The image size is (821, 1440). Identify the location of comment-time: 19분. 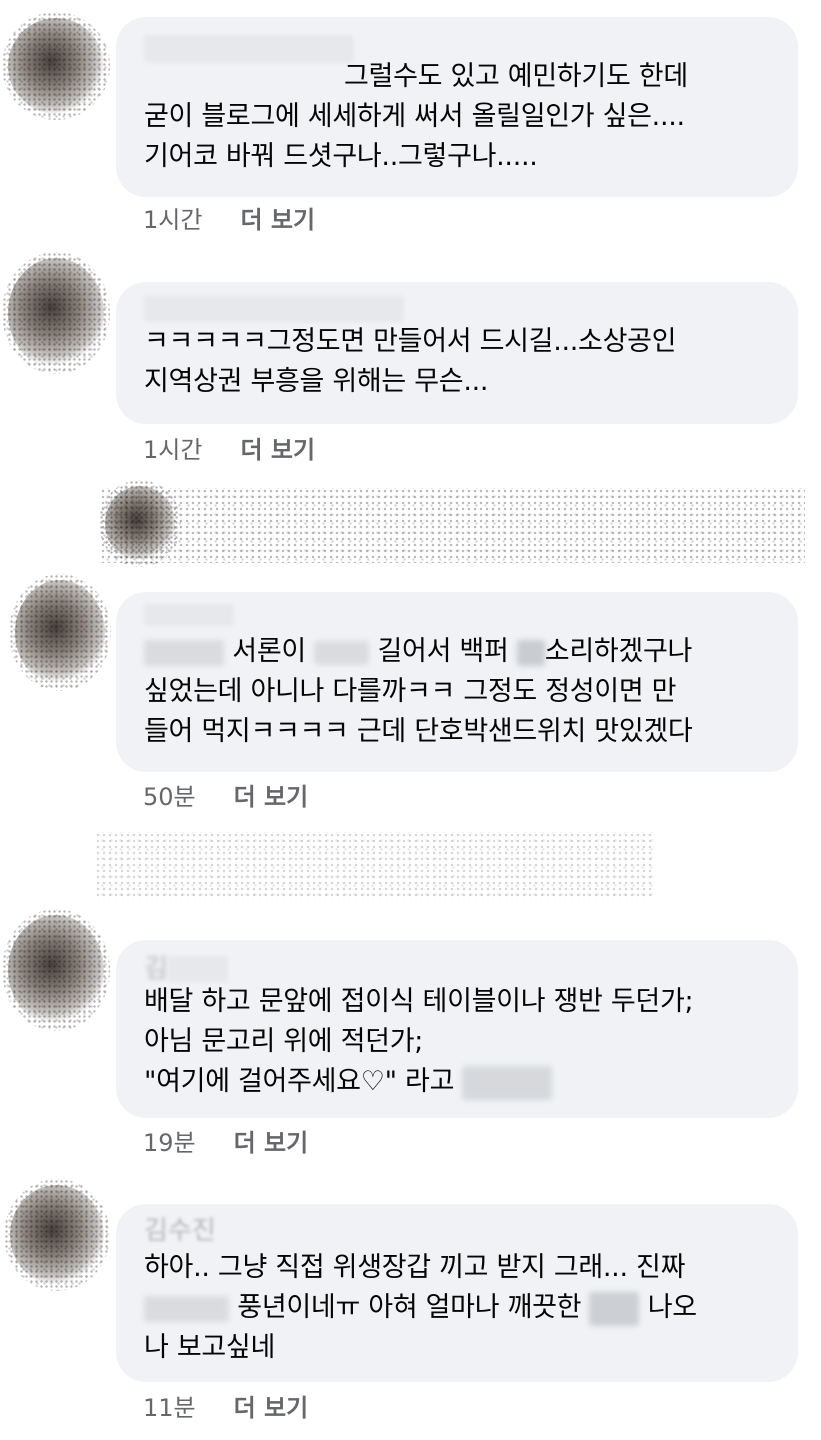
(169, 1143).